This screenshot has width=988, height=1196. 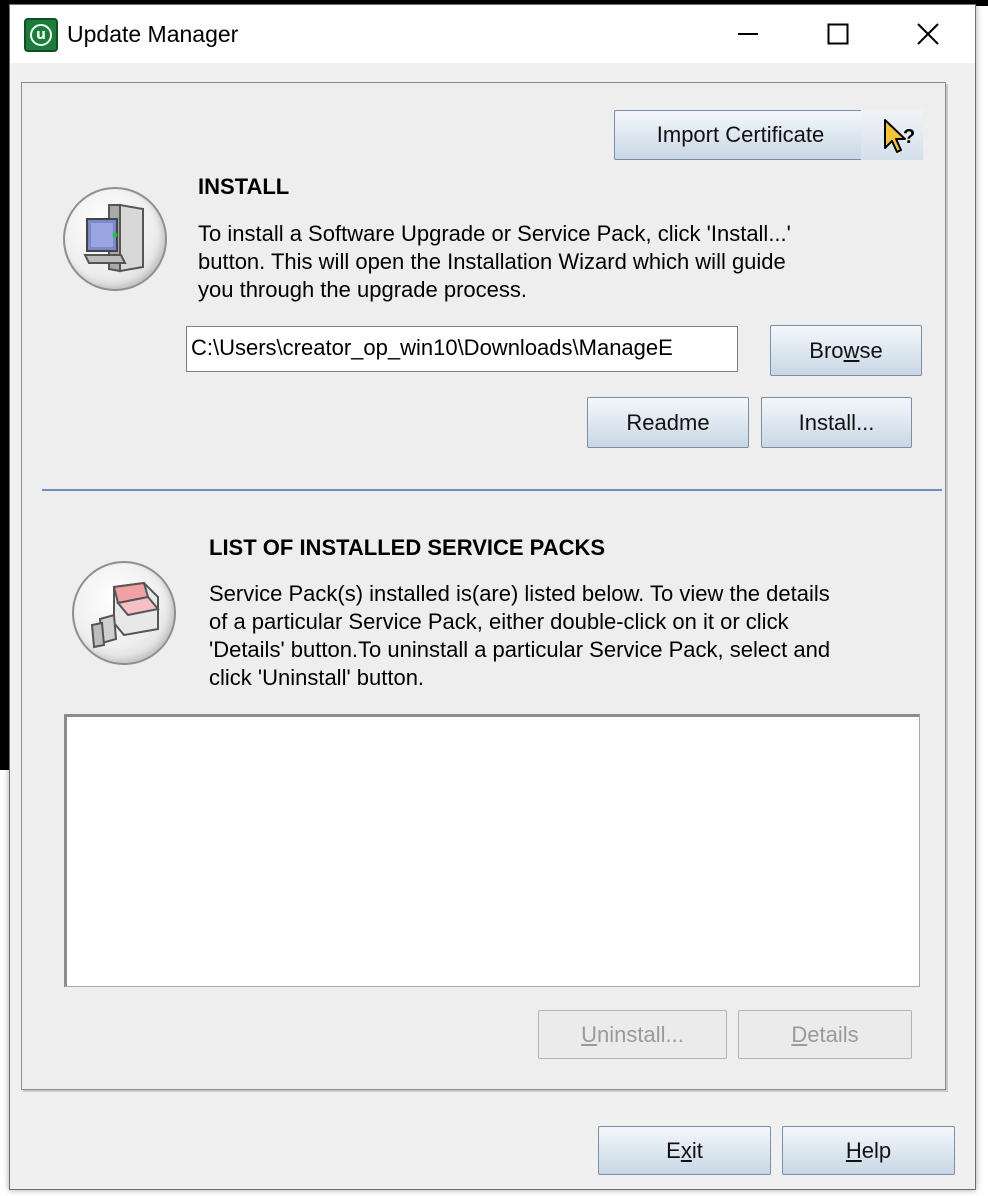 I want to click on title-bar: u Update Manager, so click(x=492, y=34).